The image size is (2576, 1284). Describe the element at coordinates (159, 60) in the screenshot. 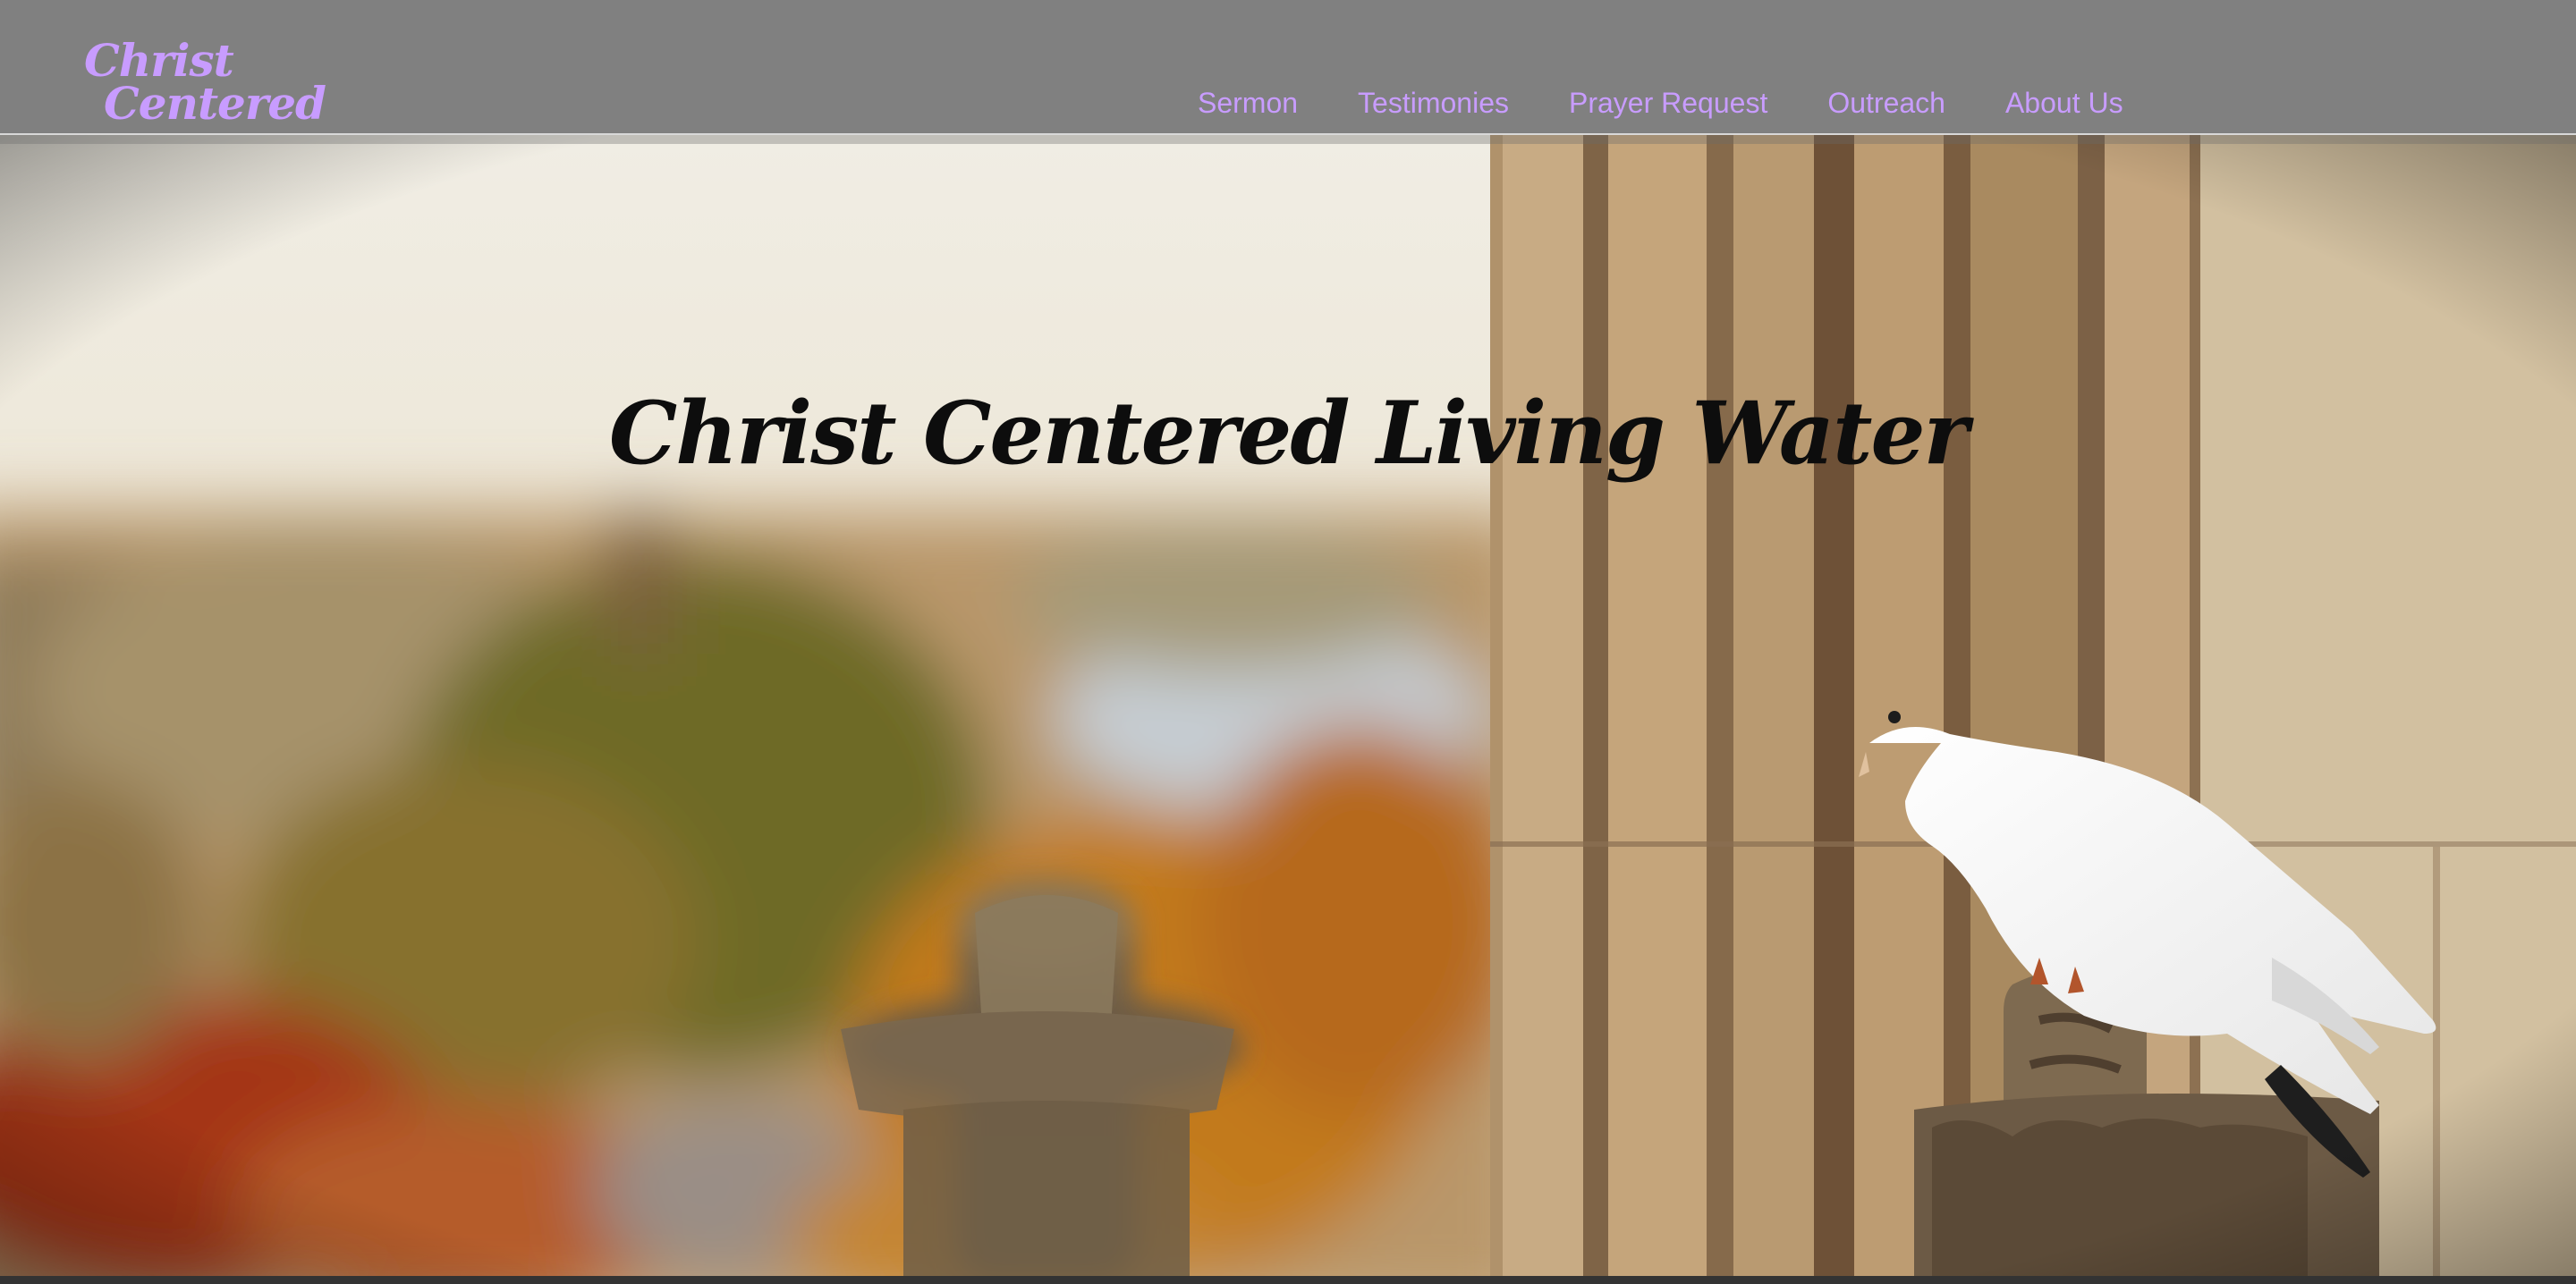

I see `logo-line-1: Christ` at that location.